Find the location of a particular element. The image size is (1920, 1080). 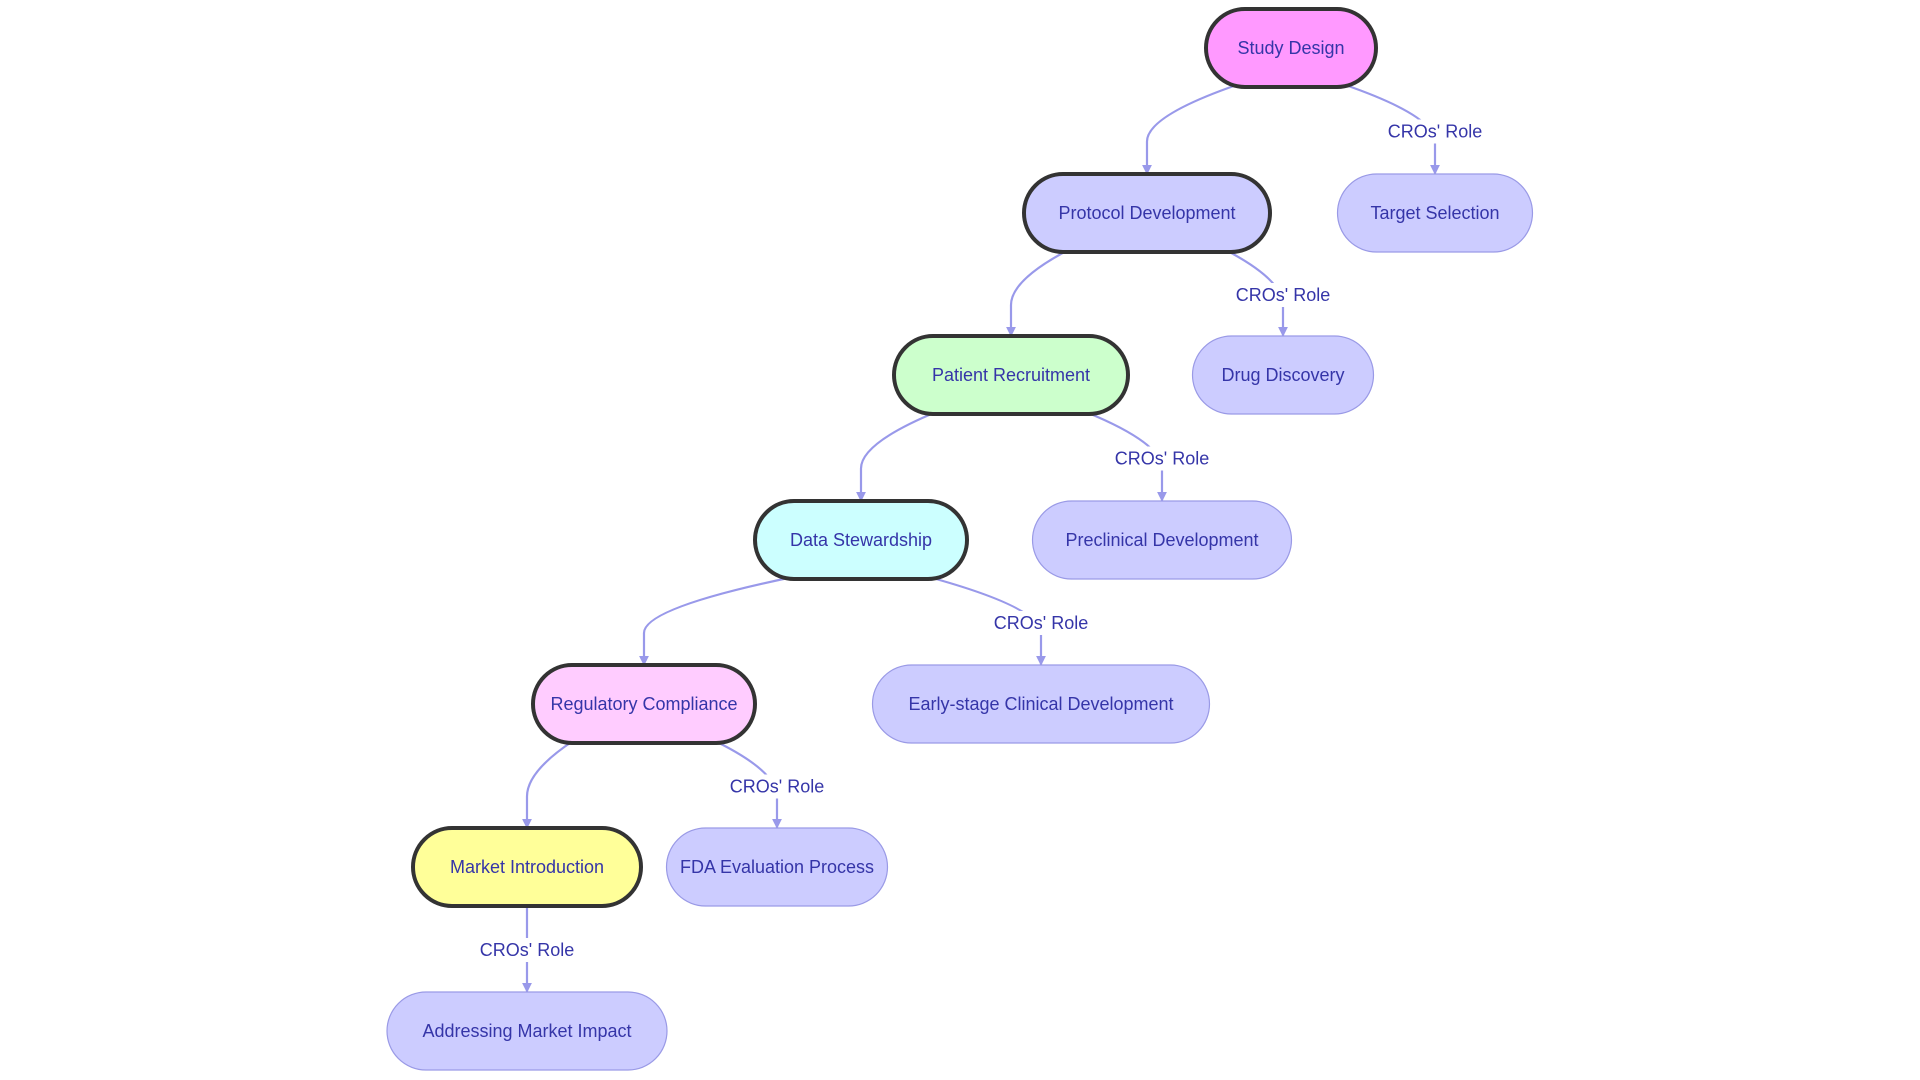

cro-node-label: Addressing Market Impact is located at coordinates (526, 1031).